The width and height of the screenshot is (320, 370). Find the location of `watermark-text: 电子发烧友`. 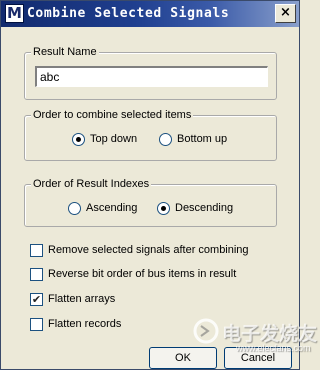

watermark-text: 电子发烧友 is located at coordinates (270, 334).